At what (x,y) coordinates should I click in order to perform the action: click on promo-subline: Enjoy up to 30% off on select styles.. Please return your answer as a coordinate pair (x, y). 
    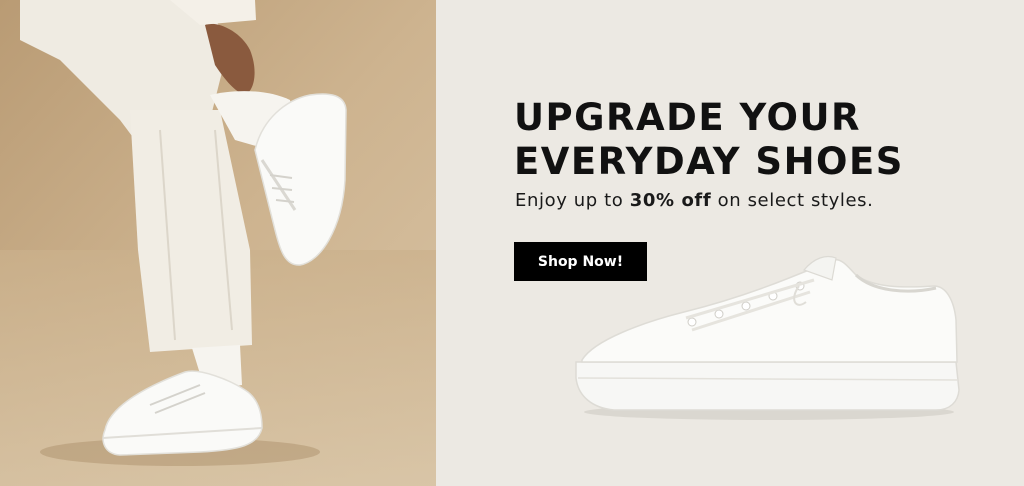
    Looking at the image, I should click on (694, 200).